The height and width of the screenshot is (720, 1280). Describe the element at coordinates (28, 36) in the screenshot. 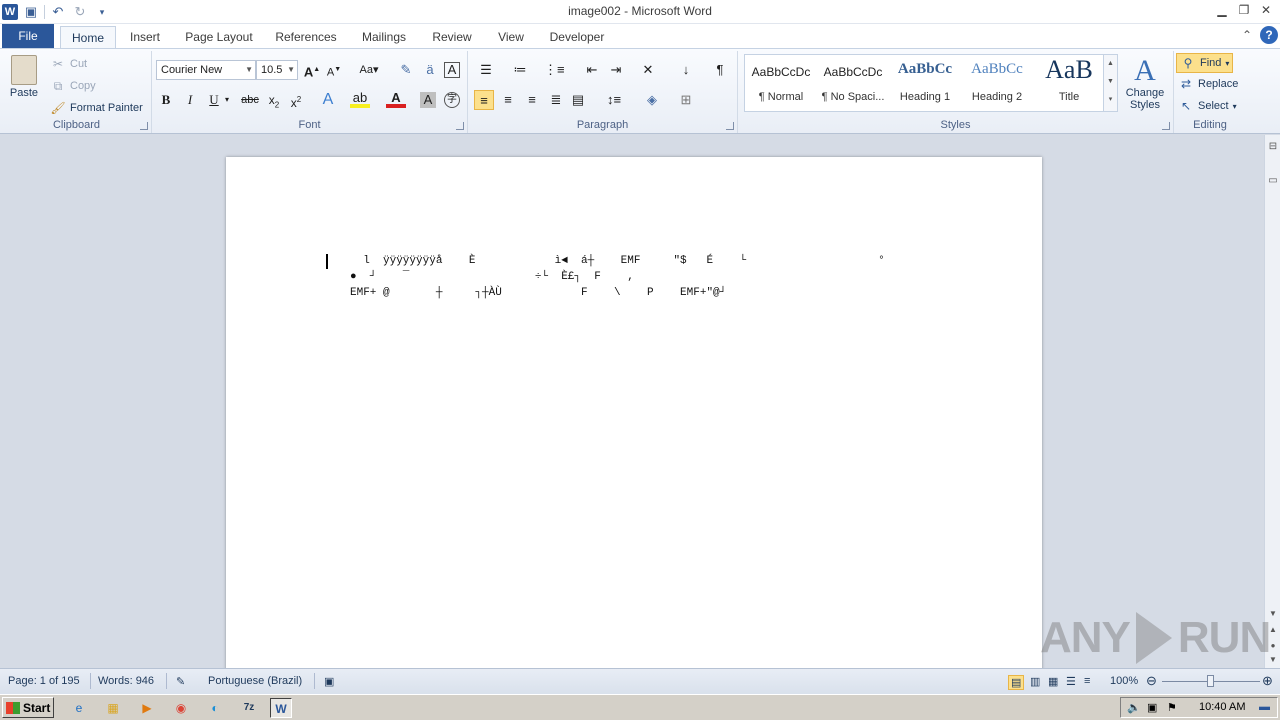

I see `tab-file: File` at that location.